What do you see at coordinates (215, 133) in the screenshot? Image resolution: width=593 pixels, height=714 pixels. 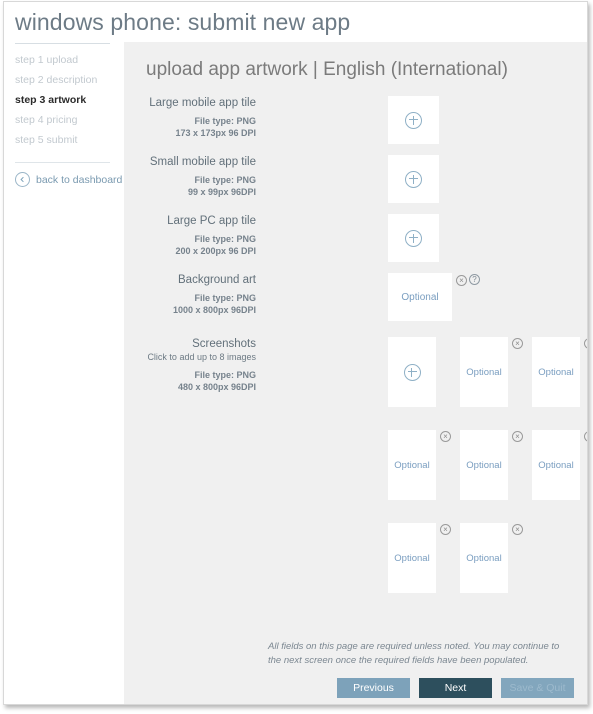 I see `row-dimensions: 173 x 173px 96 DPI` at bounding box center [215, 133].